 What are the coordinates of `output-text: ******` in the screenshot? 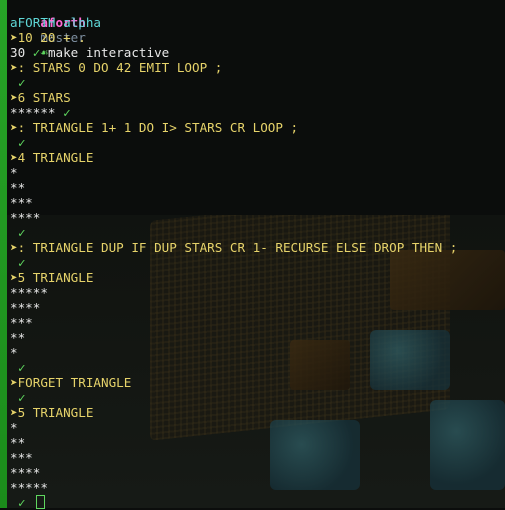 It's located at (37, 112).